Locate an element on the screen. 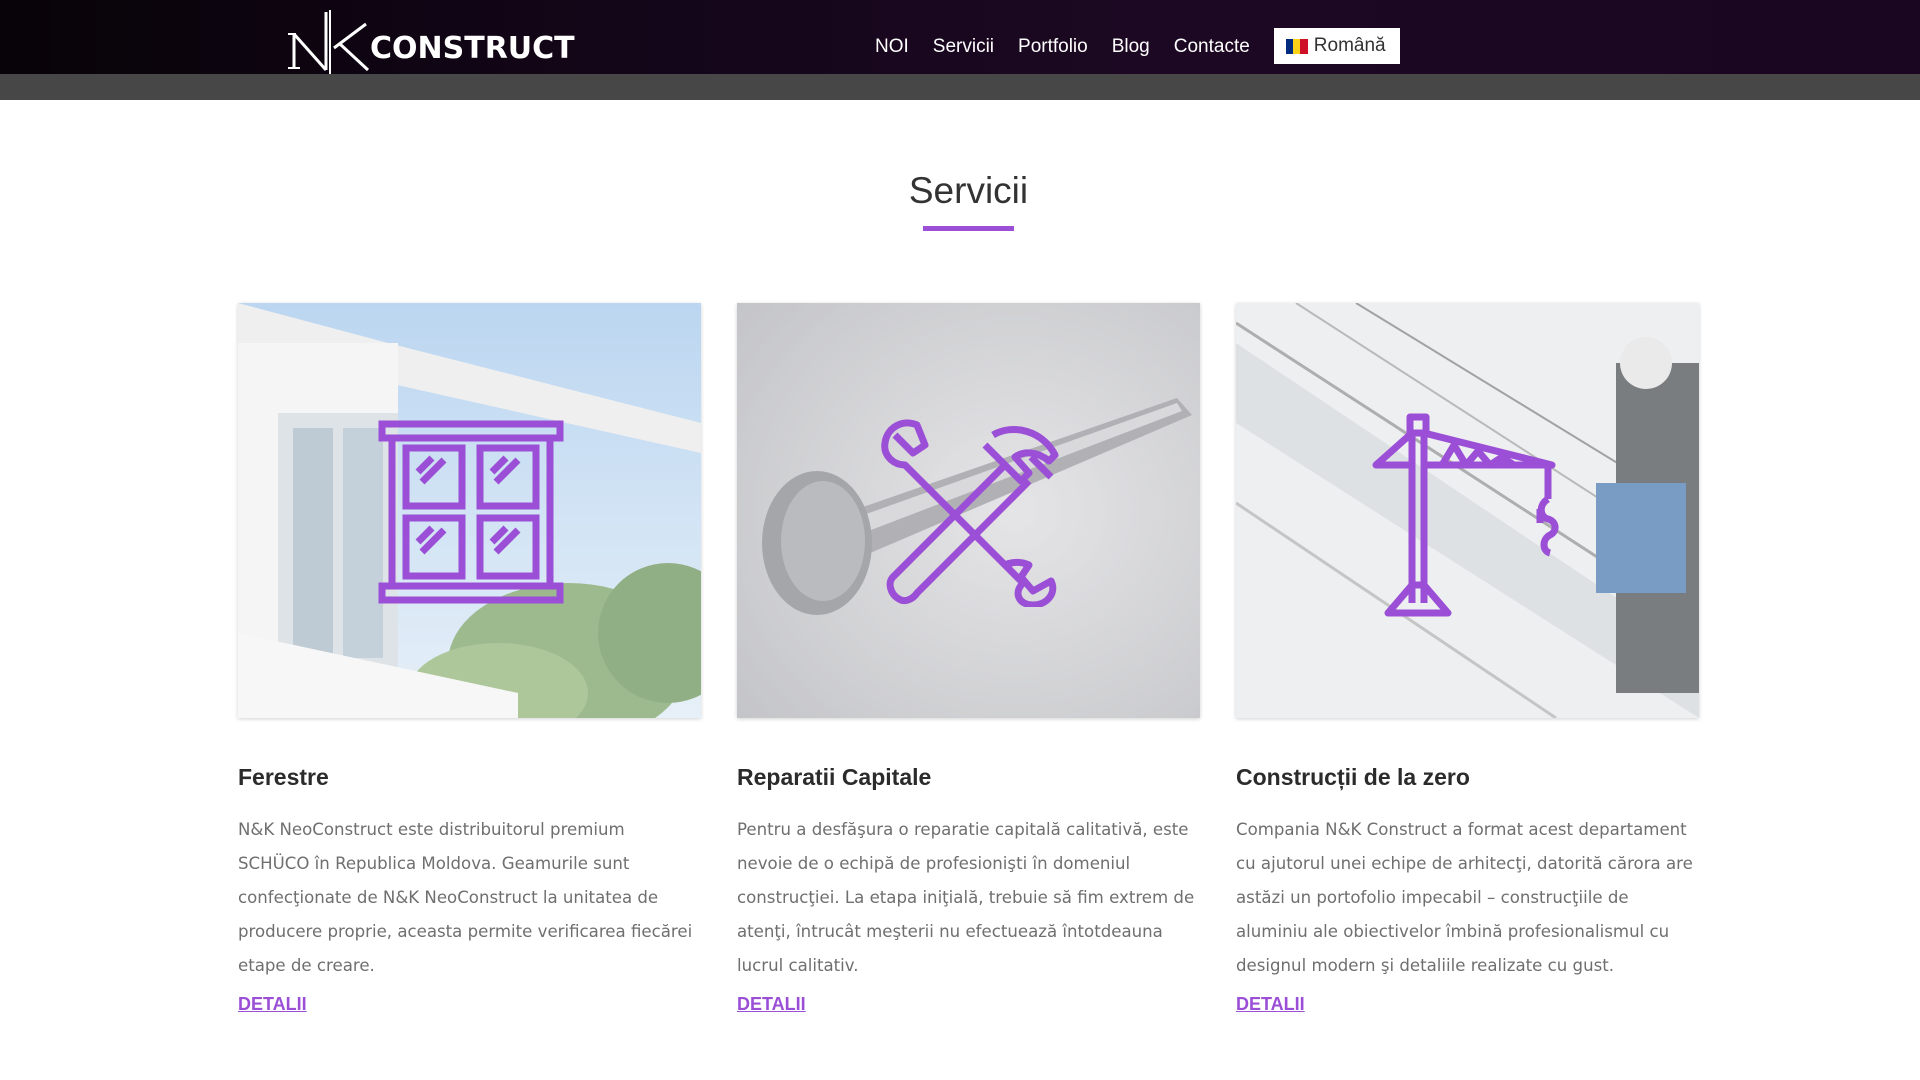 The height and width of the screenshot is (1080, 1920). nav-item-contacte: Contacte is located at coordinates (1212, 47).